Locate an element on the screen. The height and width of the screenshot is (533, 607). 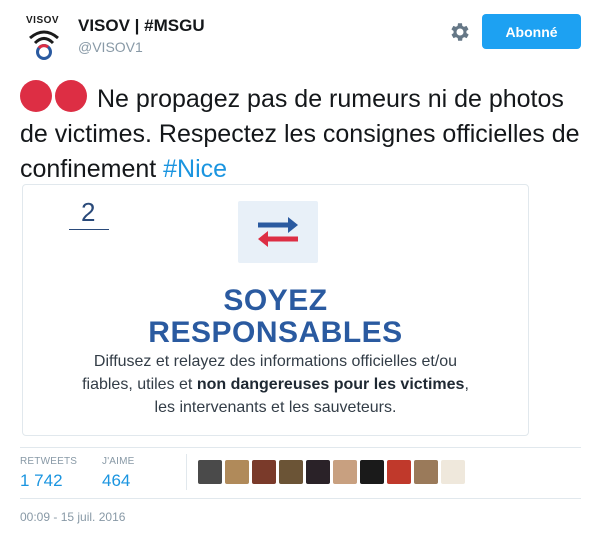
card-icon-box is located at coordinates (278, 232).